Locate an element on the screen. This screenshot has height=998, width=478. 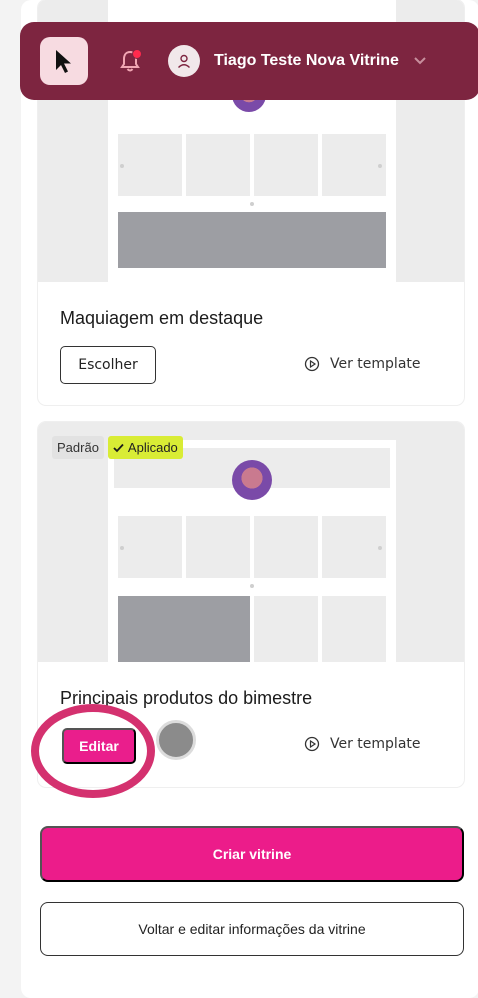
badge-row: Padrão Aplicado is located at coordinates (117, 447).